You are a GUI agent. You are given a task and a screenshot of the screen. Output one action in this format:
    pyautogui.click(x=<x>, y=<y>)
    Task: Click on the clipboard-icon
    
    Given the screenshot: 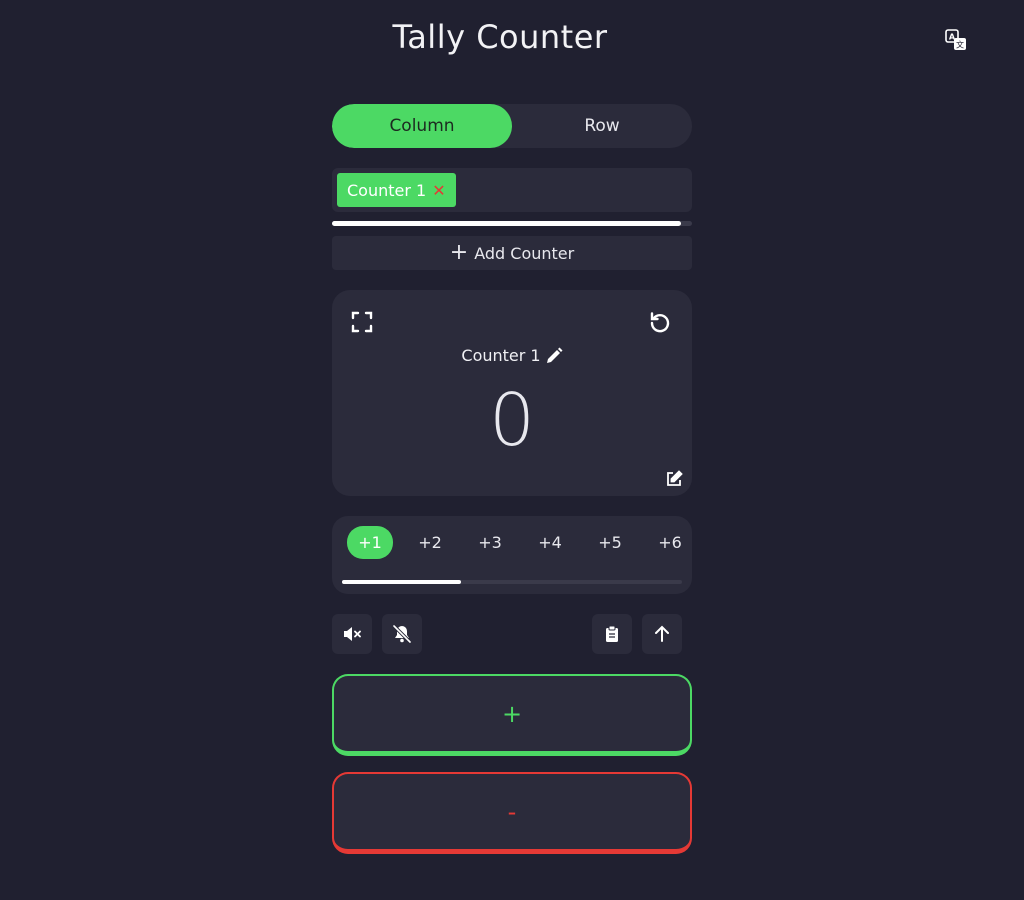 What is the action you would take?
    pyautogui.click(x=612, y=633)
    